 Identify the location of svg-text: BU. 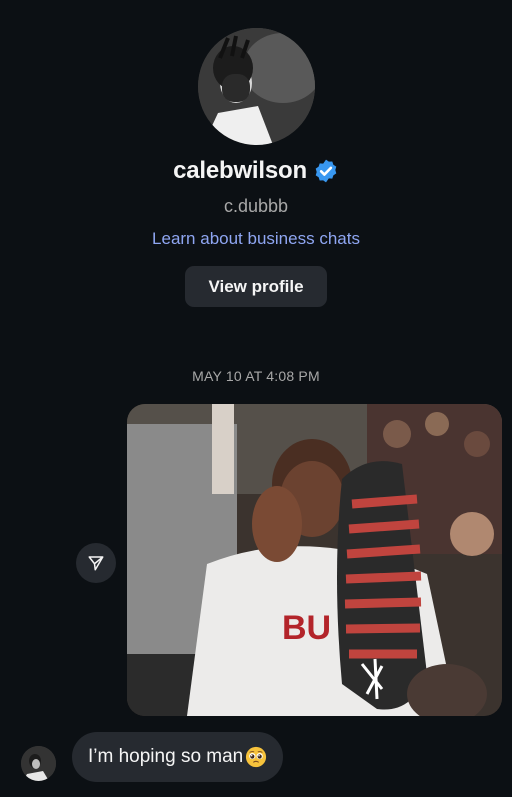
(306, 628).